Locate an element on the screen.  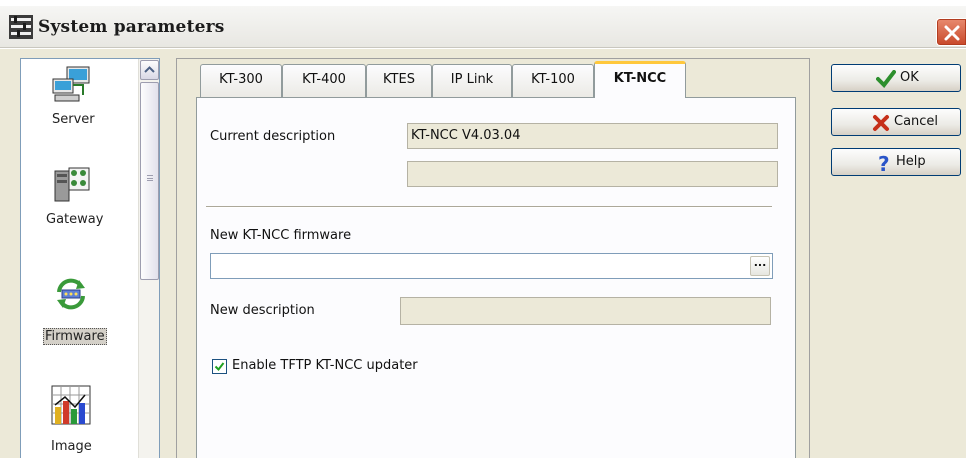
new-description-label: New description is located at coordinates (262, 310).